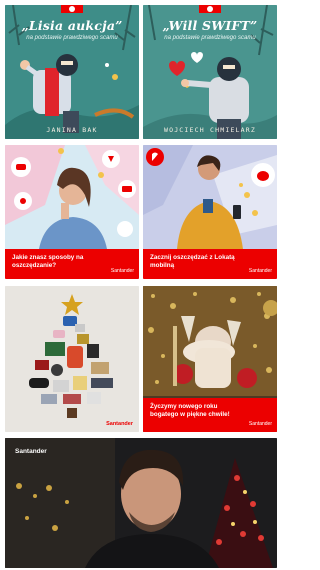 The height and width of the screenshot is (570, 320). I want to click on story-title: „Will SWIFT”, so click(210, 25).